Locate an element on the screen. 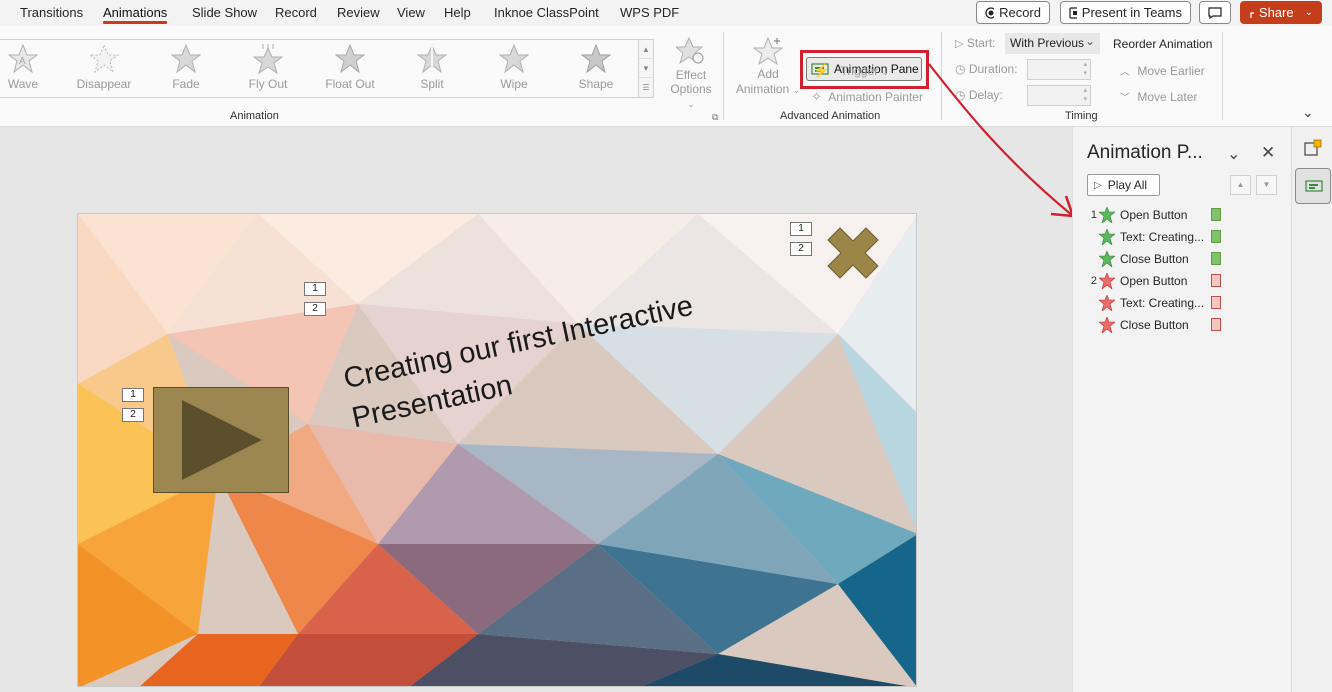 The width and height of the screenshot is (1332, 692). animation-painter-button: ✧ Animation Painter is located at coordinates (867, 97).